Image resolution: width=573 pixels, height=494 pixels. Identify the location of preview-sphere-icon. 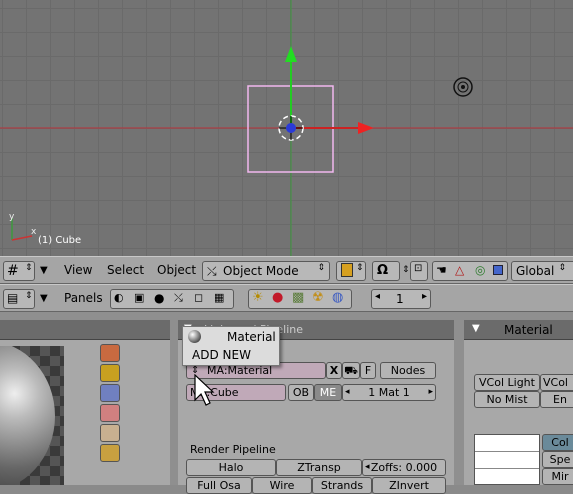
(110, 373).